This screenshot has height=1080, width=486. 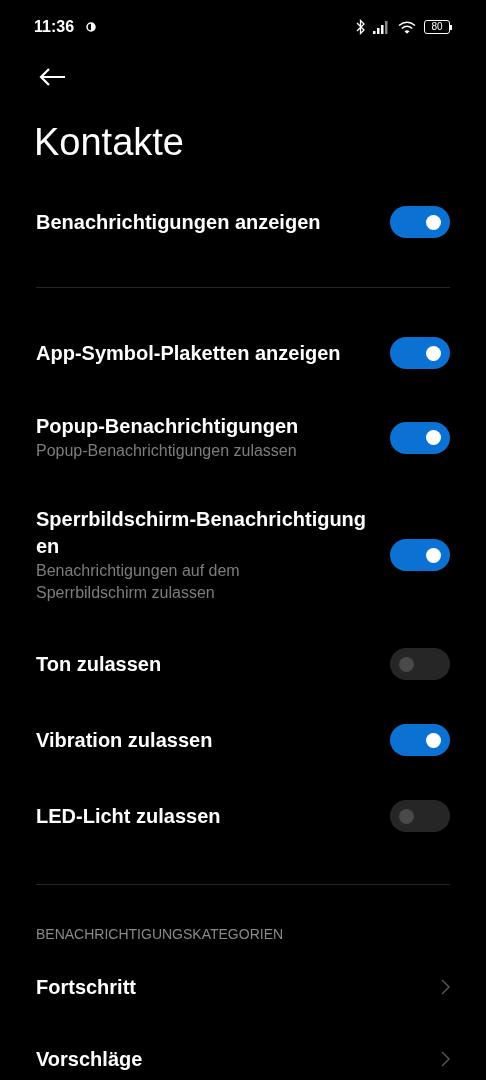 I want to click on settings-row: Popup-Benachrichtigungen Popup-Benachrichtigungen zulassen, so click(x=243, y=437).